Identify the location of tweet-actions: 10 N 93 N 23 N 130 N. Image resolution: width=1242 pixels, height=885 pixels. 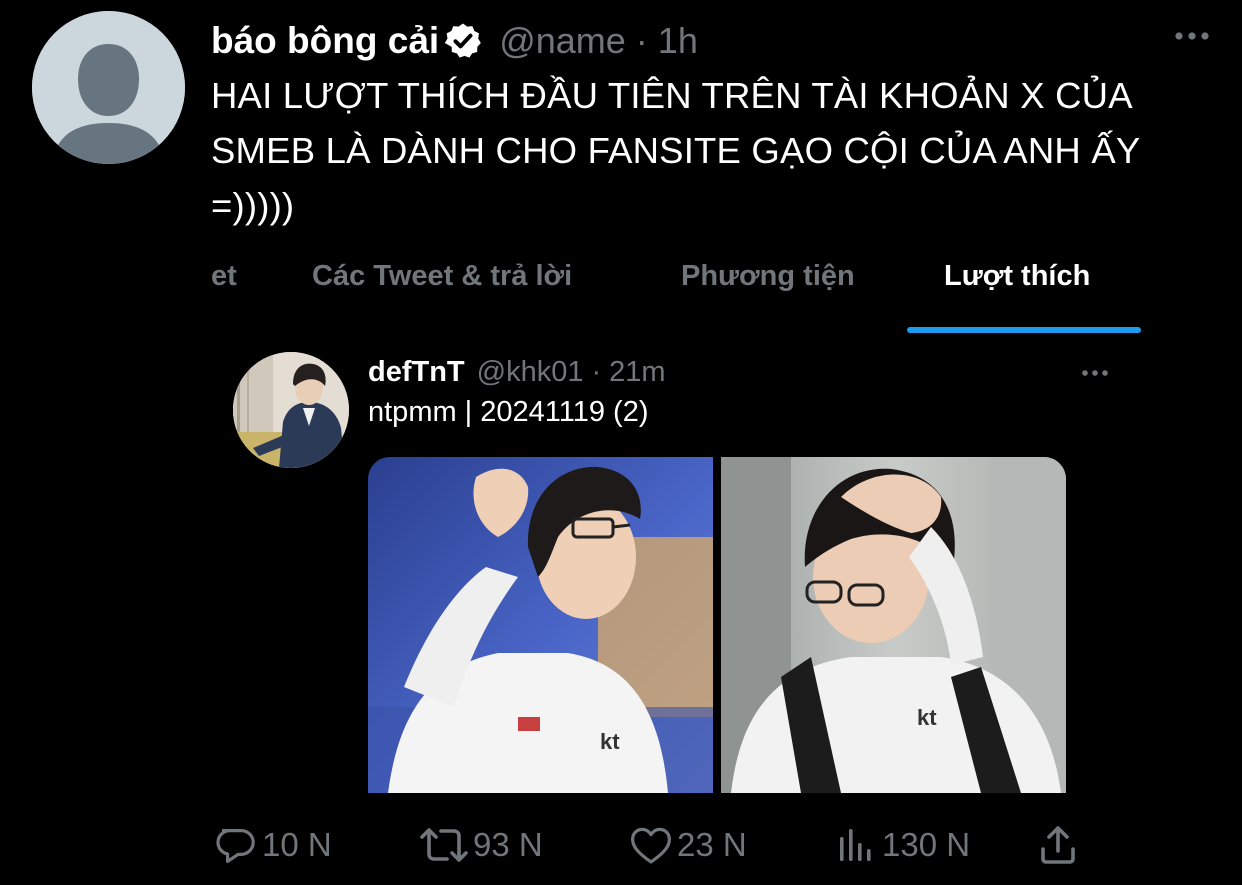
(652, 845).